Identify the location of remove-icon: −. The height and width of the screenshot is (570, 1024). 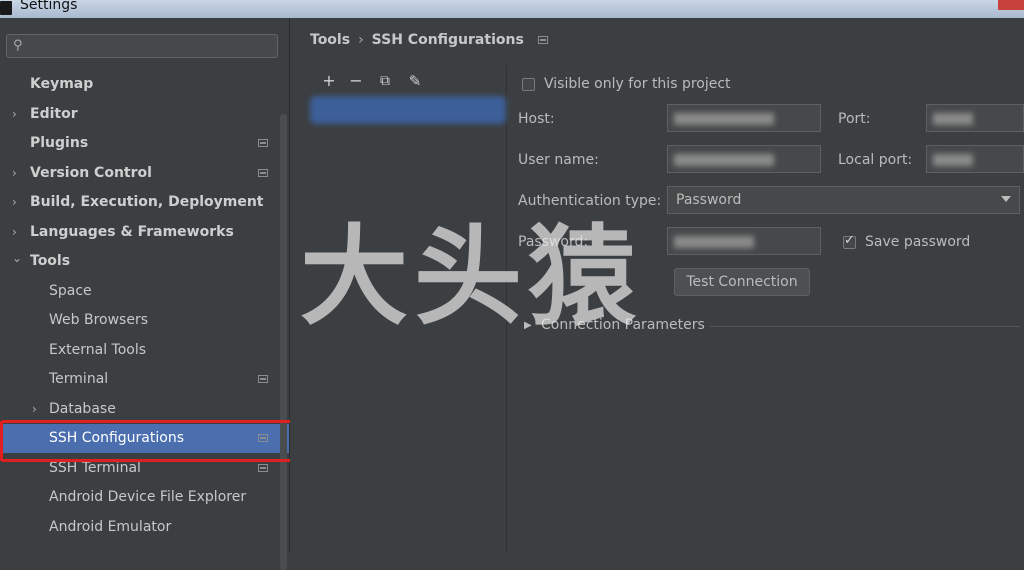
(356, 81).